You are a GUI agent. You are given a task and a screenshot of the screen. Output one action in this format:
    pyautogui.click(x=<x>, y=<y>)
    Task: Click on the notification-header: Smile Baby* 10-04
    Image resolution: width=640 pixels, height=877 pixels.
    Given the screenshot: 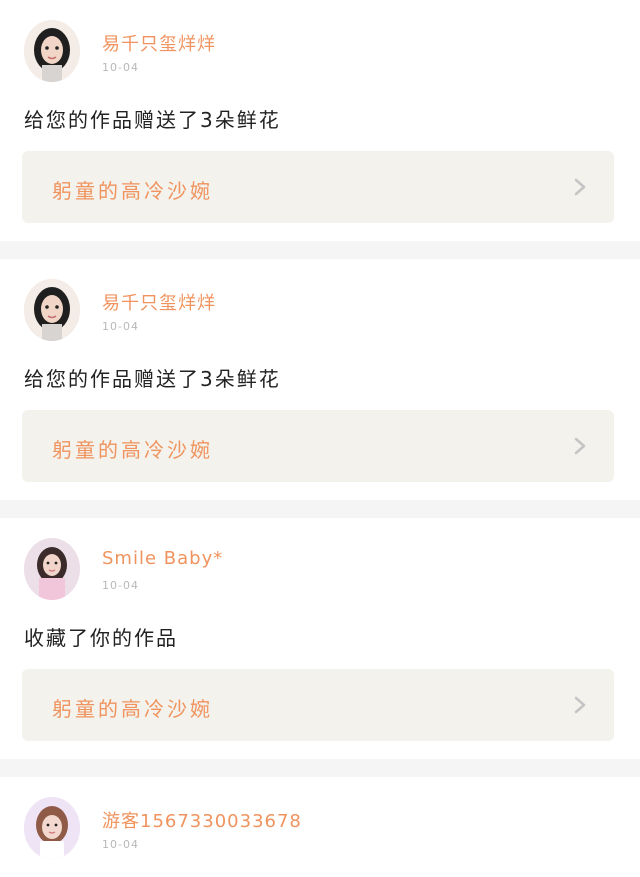 What is the action you would take?
    pyautogui.click(x=320, y=559)
    